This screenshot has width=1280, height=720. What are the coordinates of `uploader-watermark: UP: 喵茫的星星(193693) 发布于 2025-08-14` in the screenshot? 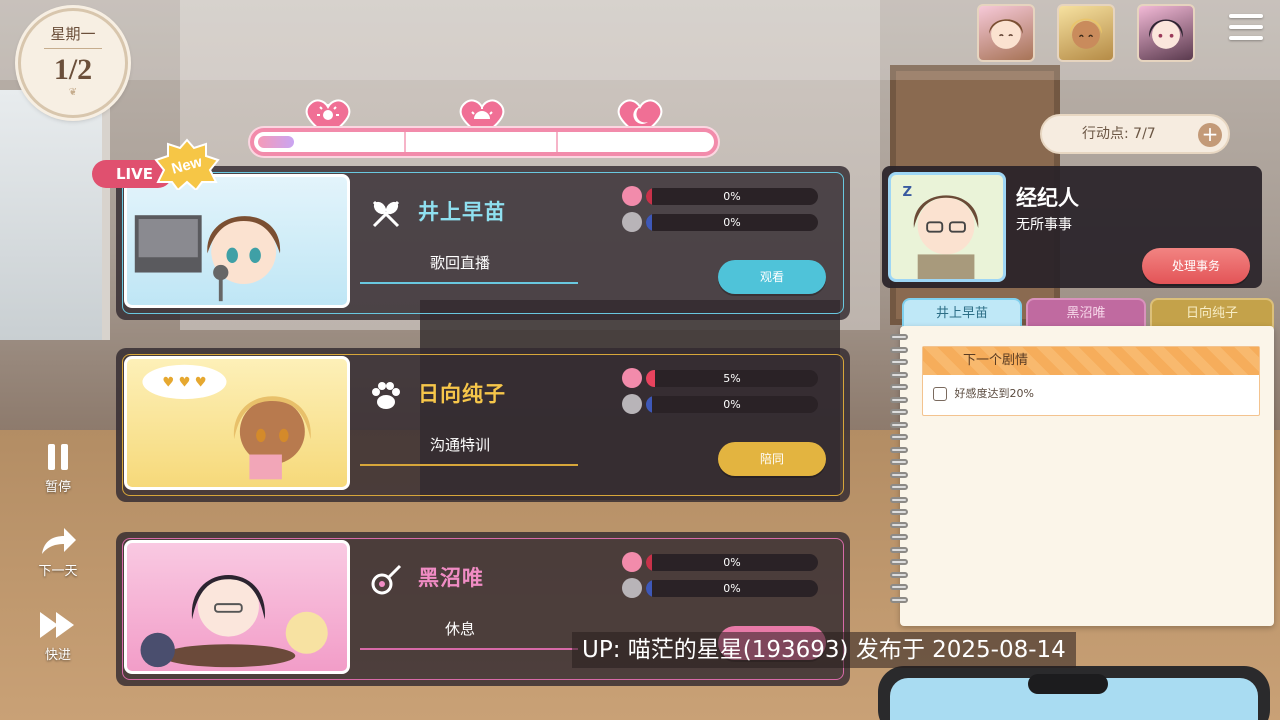 It's located at (824, 650).